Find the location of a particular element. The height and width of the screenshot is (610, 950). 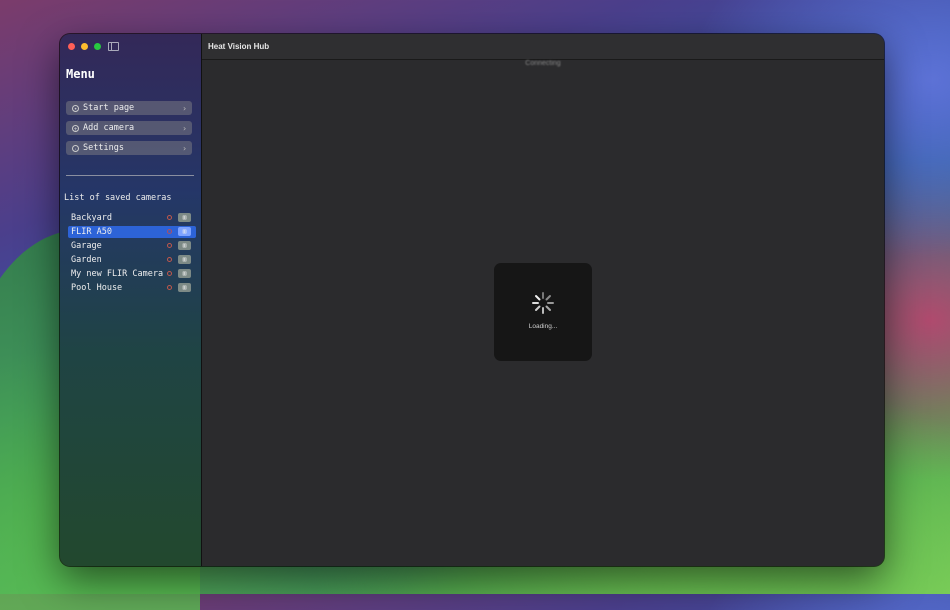

nav-label: Add camera is located at coordinates (109, 128).